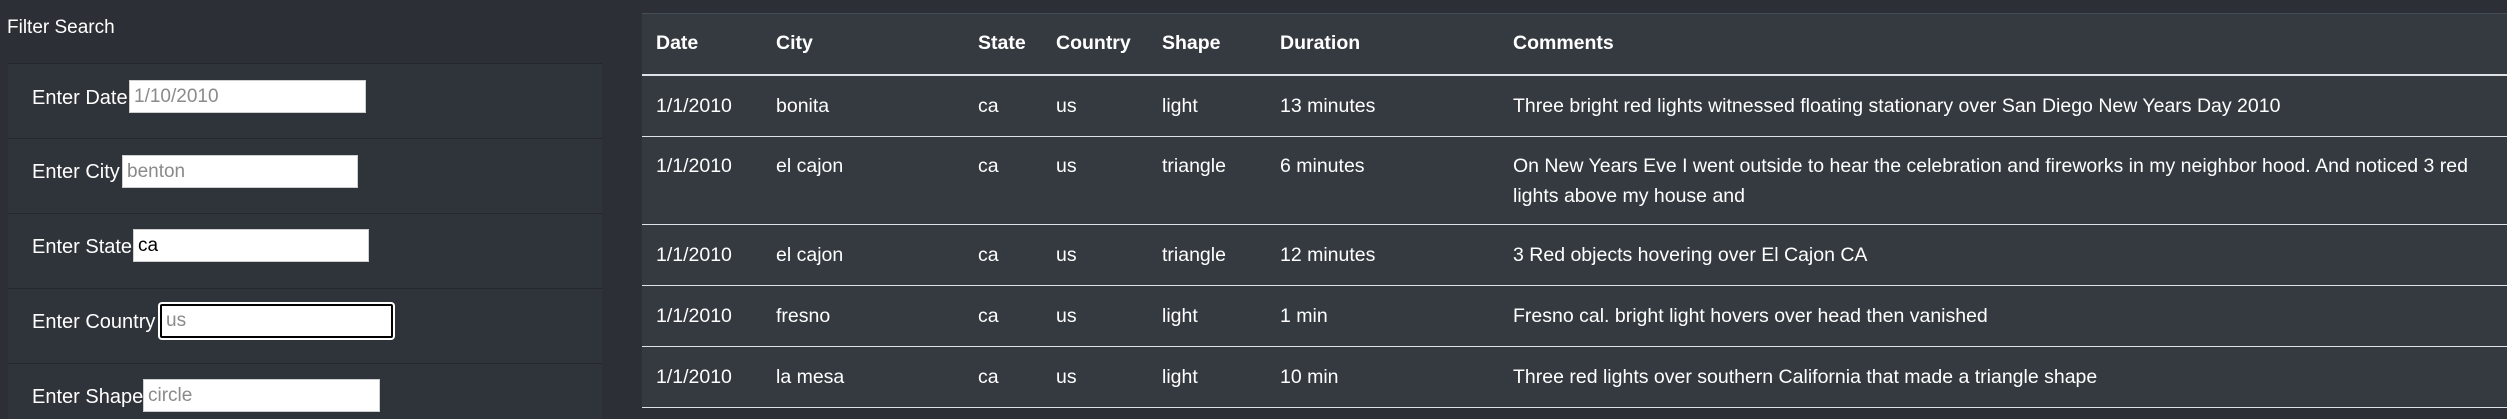  I want to click on filter-row-country: Enter Country, so click(305, 326).